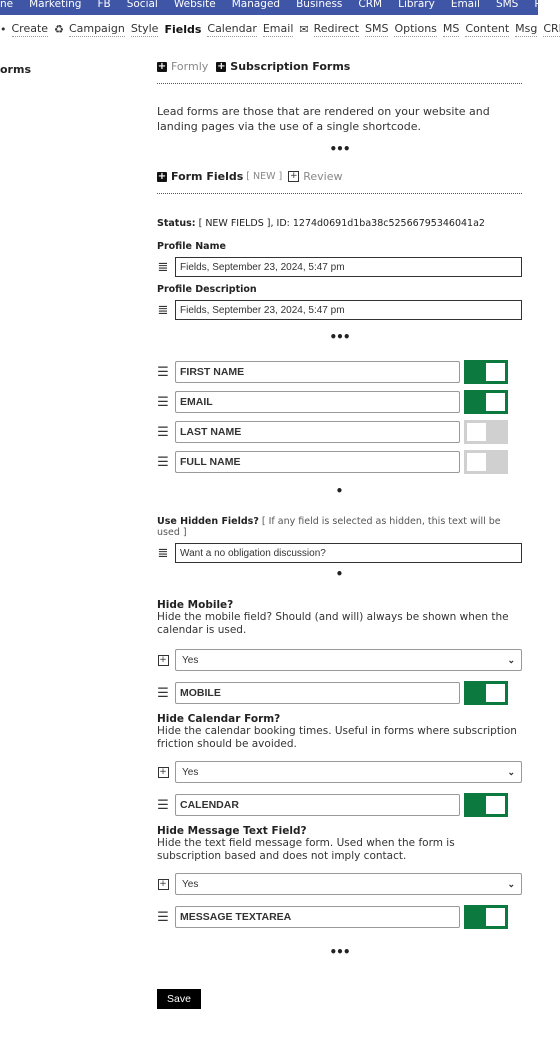  I want to click on field-input-mobile, so click(317, 693).